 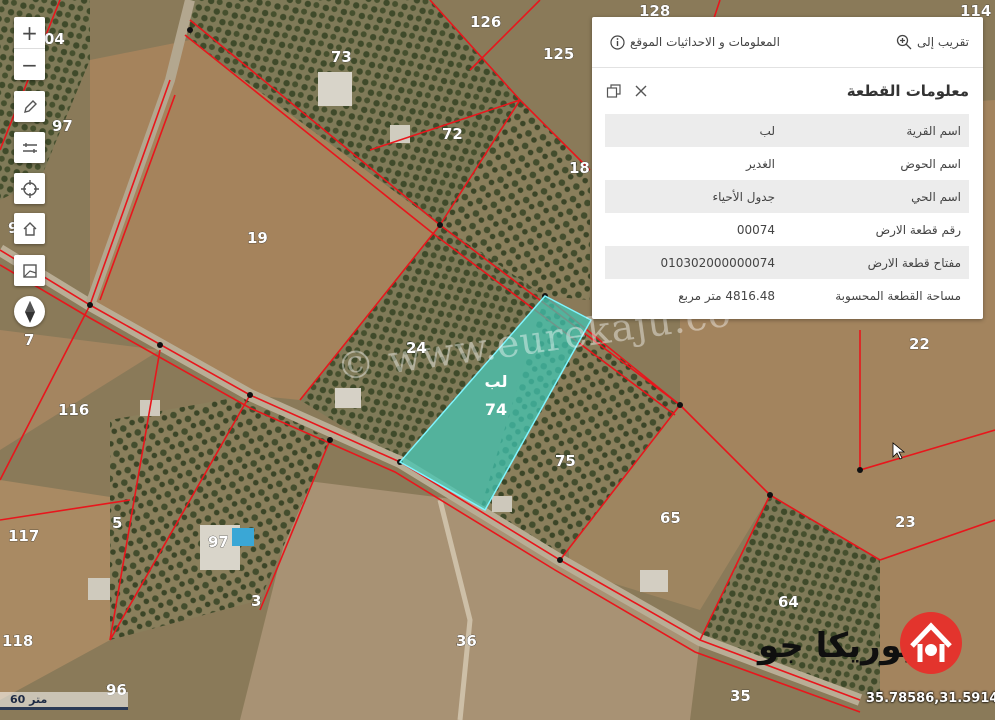 What do you see at coordinates (23, 536) in the screenshot?
I see `plot-label: 117` at bounding box center [23, 536].